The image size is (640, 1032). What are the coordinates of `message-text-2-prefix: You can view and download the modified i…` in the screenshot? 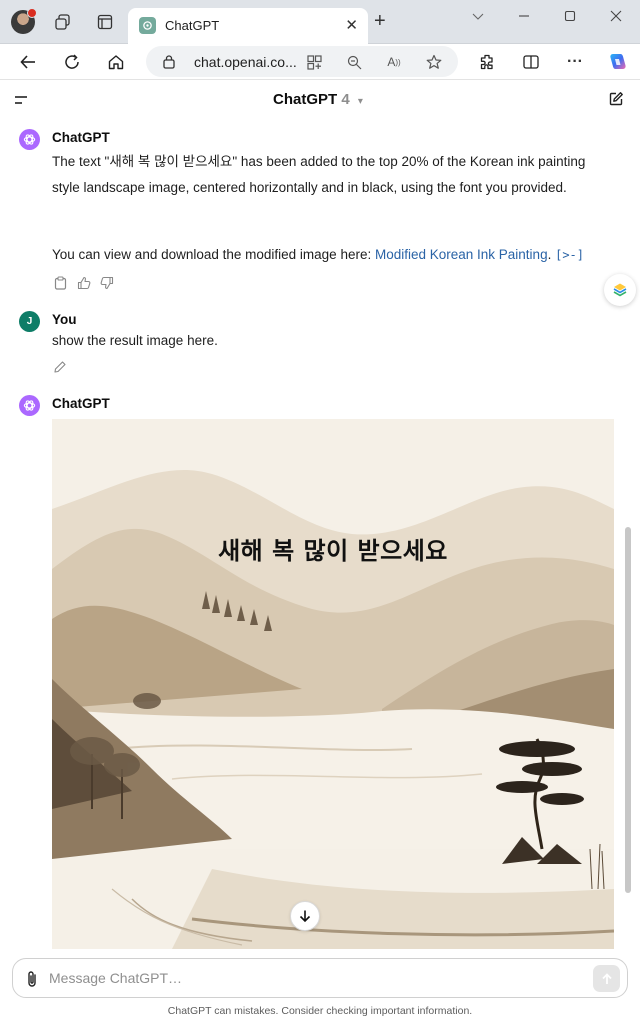 It's located at (213, 254).